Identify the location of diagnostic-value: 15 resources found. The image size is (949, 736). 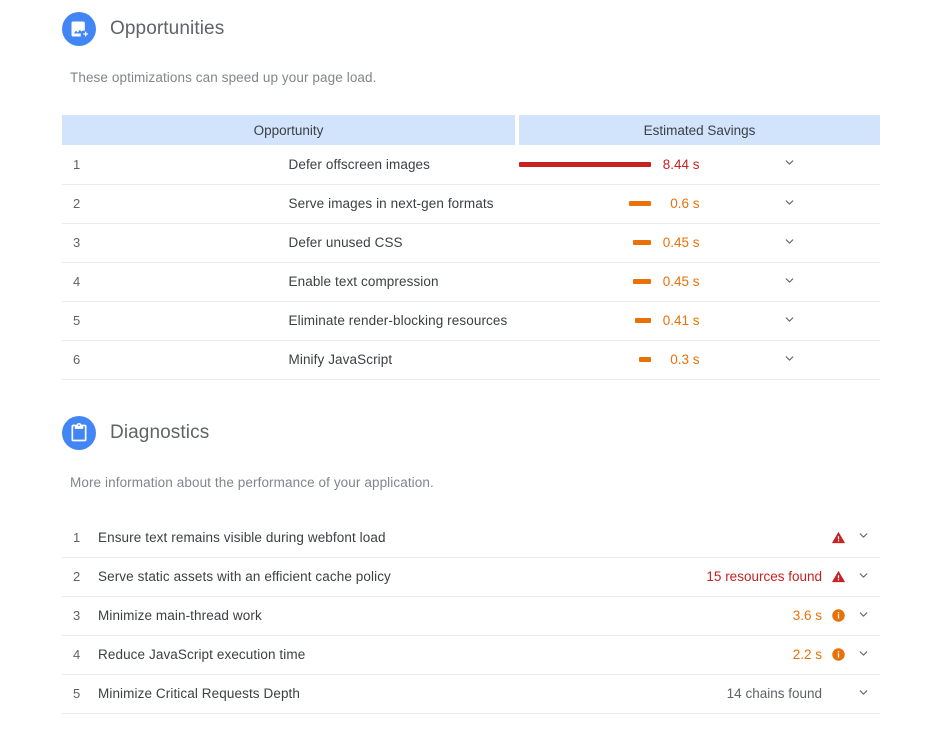
(764, 576).